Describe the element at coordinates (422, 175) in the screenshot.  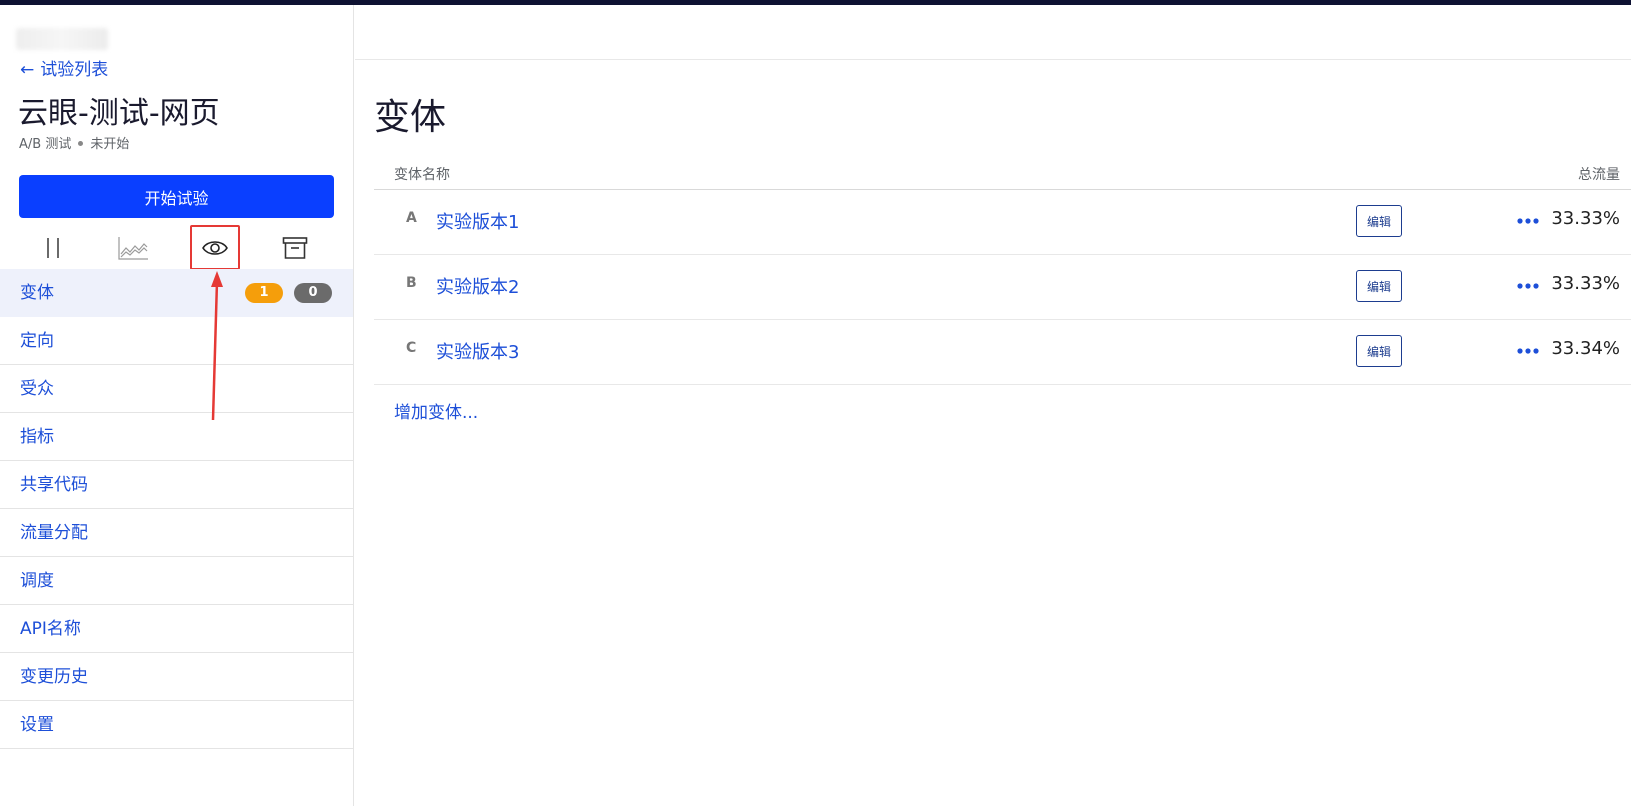
I see `column-header-name: 变体名称` at that location.